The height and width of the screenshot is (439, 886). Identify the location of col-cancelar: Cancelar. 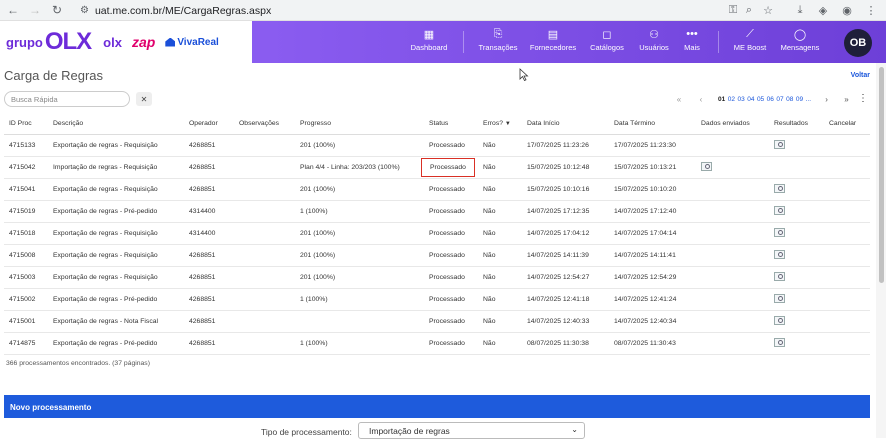
(847, 124).